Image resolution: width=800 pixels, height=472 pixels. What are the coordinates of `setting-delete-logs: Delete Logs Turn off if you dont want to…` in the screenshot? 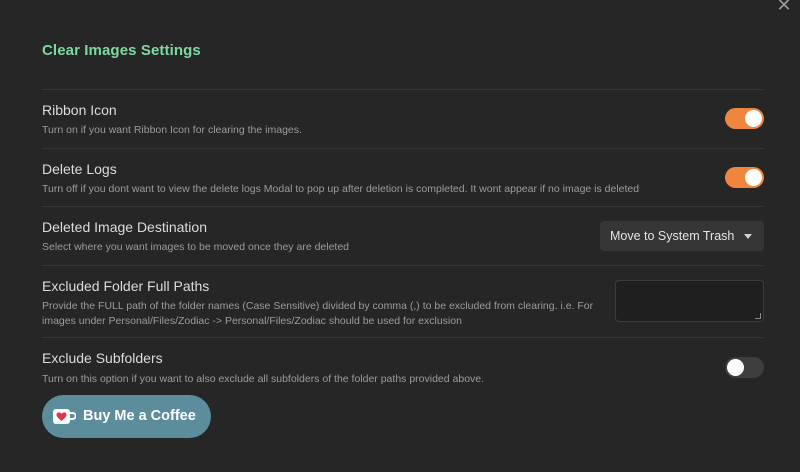 It's located at (403, 177).